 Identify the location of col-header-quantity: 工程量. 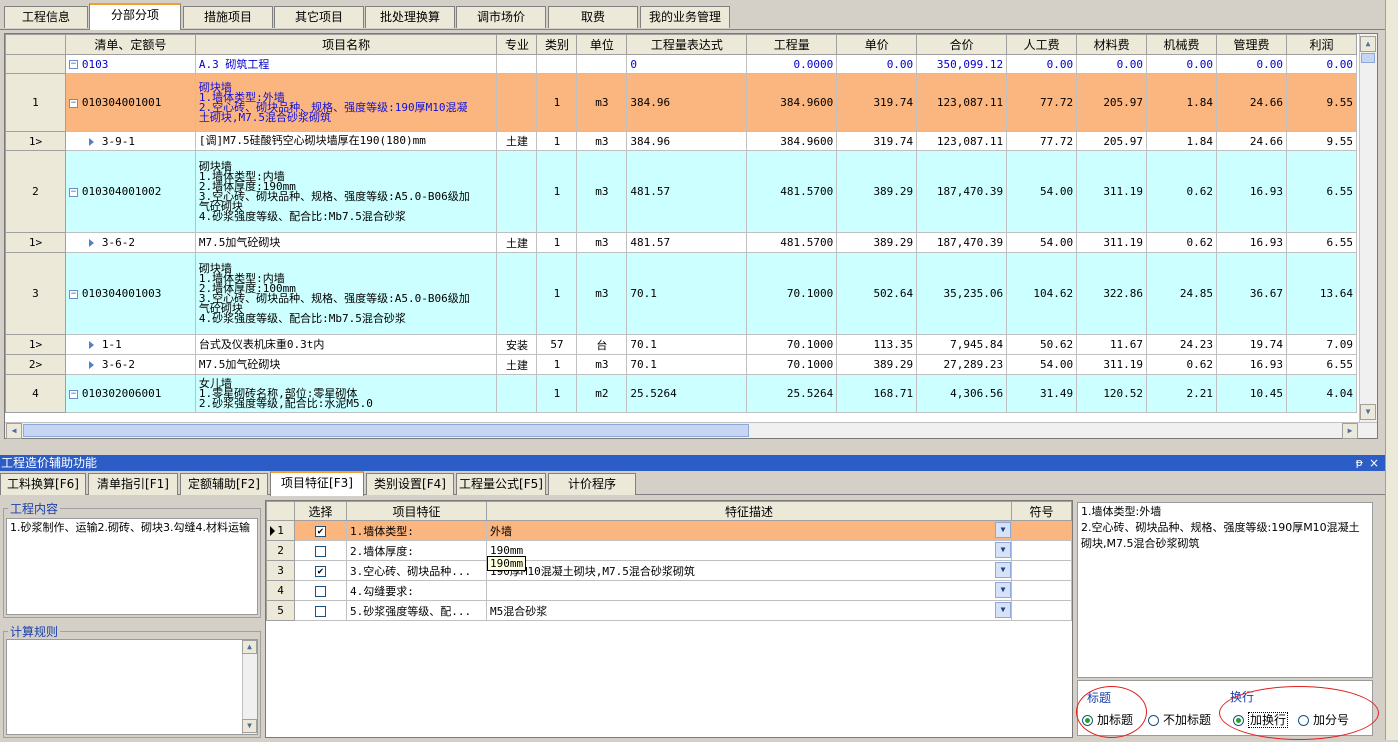
(792, 44).